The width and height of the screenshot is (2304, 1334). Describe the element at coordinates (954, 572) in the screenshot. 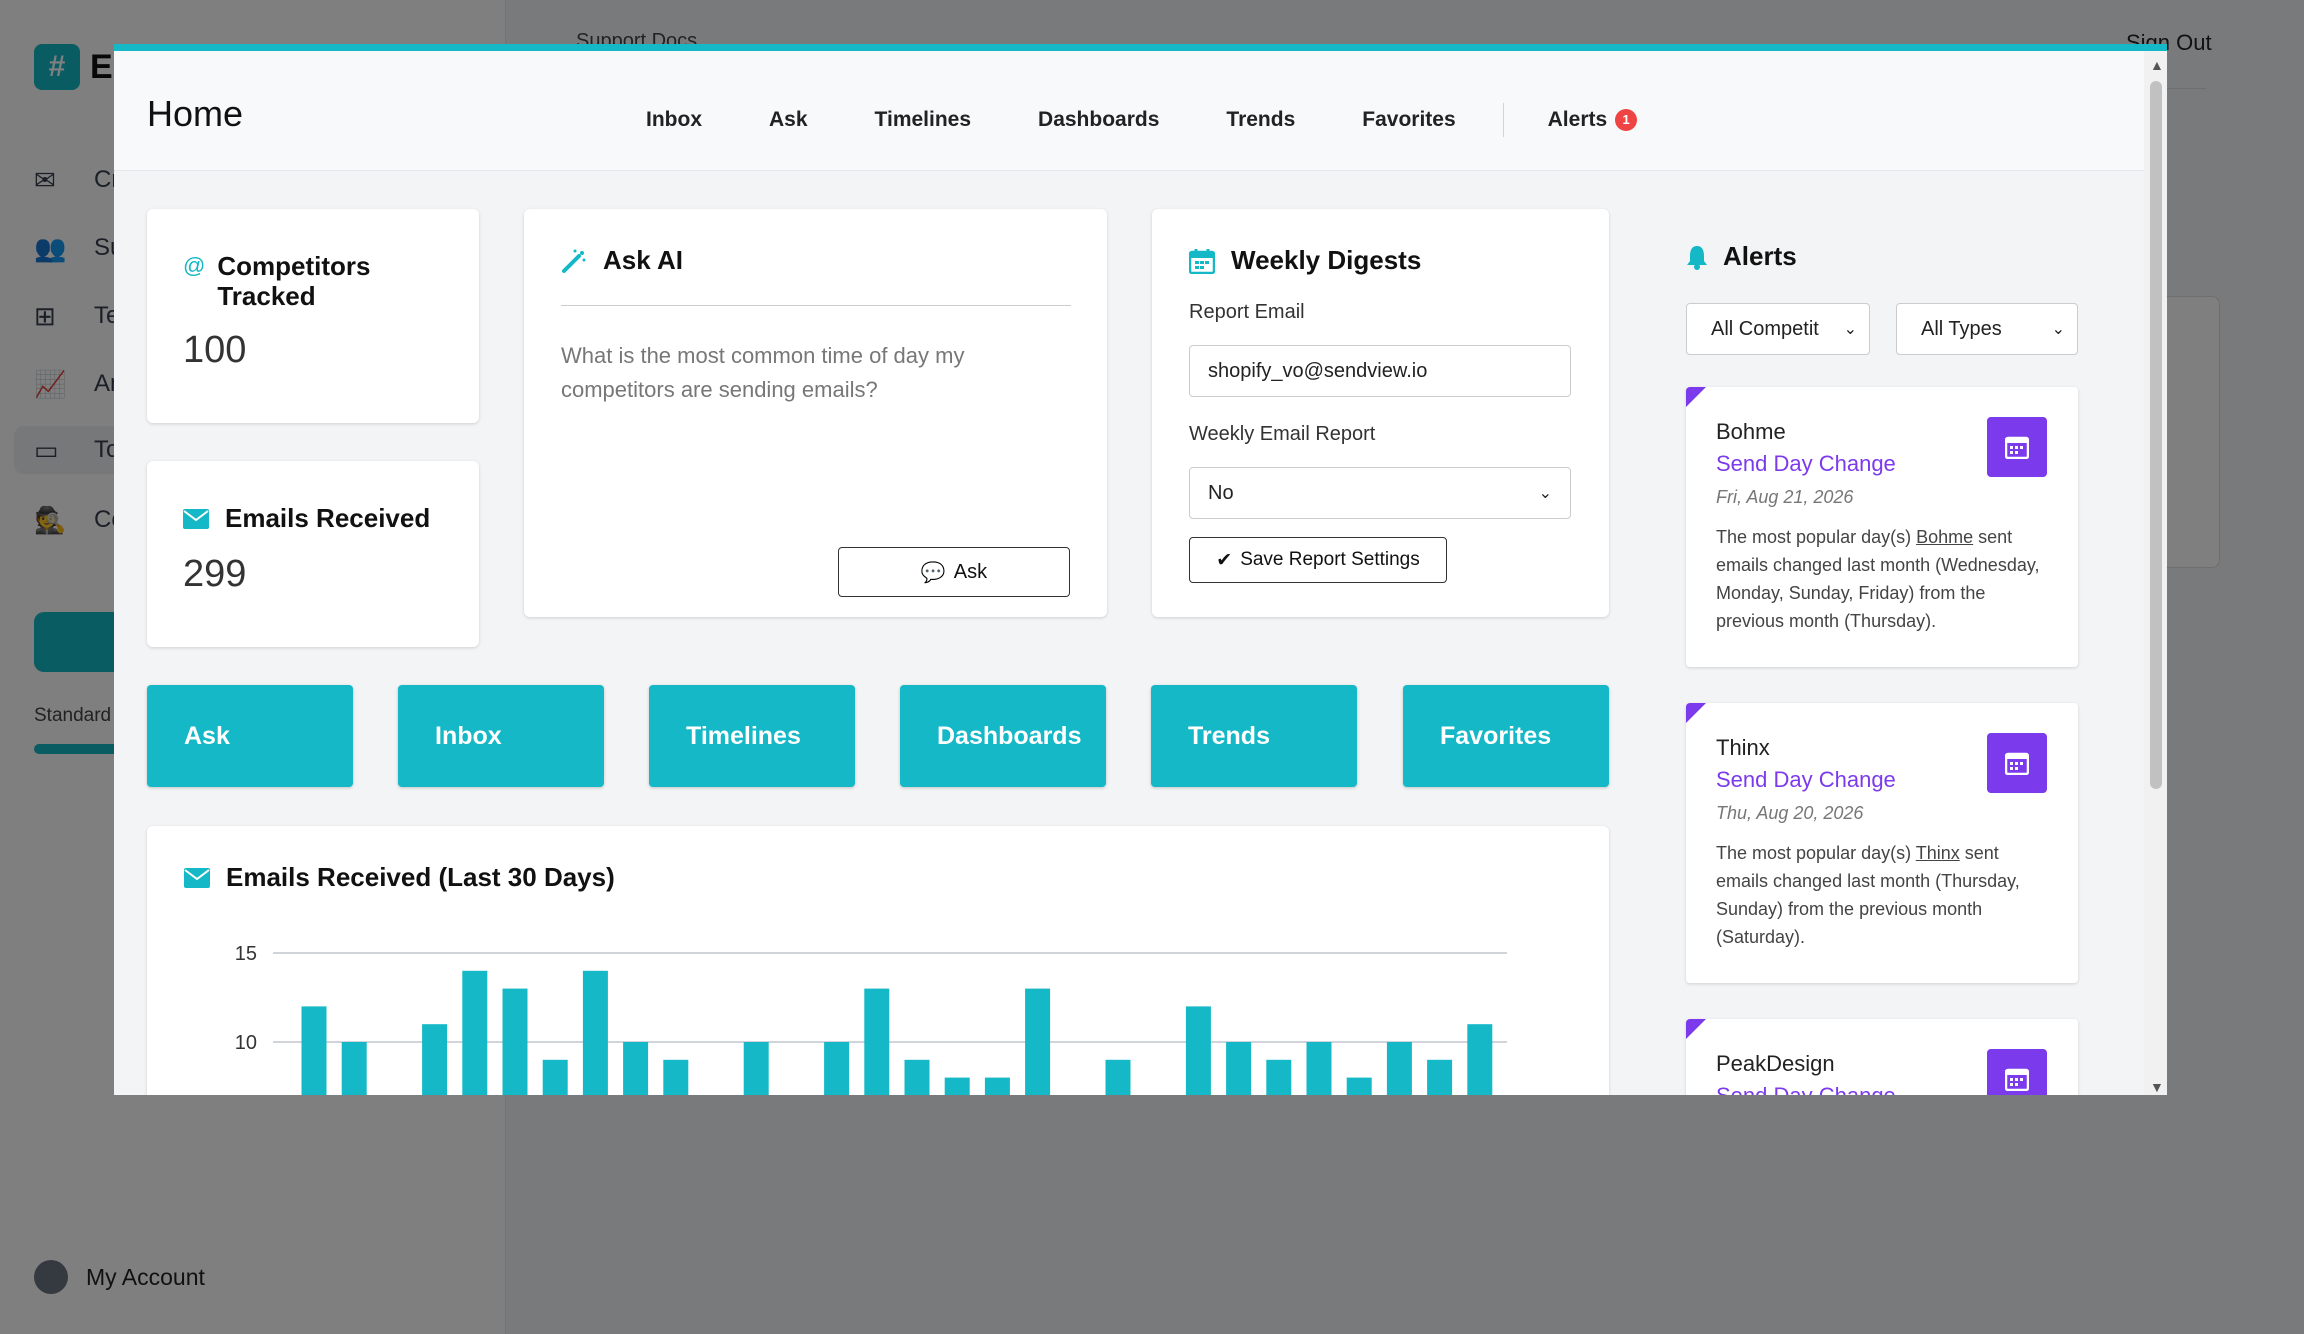

I see `ask-button: 💬 Ask` at that location.